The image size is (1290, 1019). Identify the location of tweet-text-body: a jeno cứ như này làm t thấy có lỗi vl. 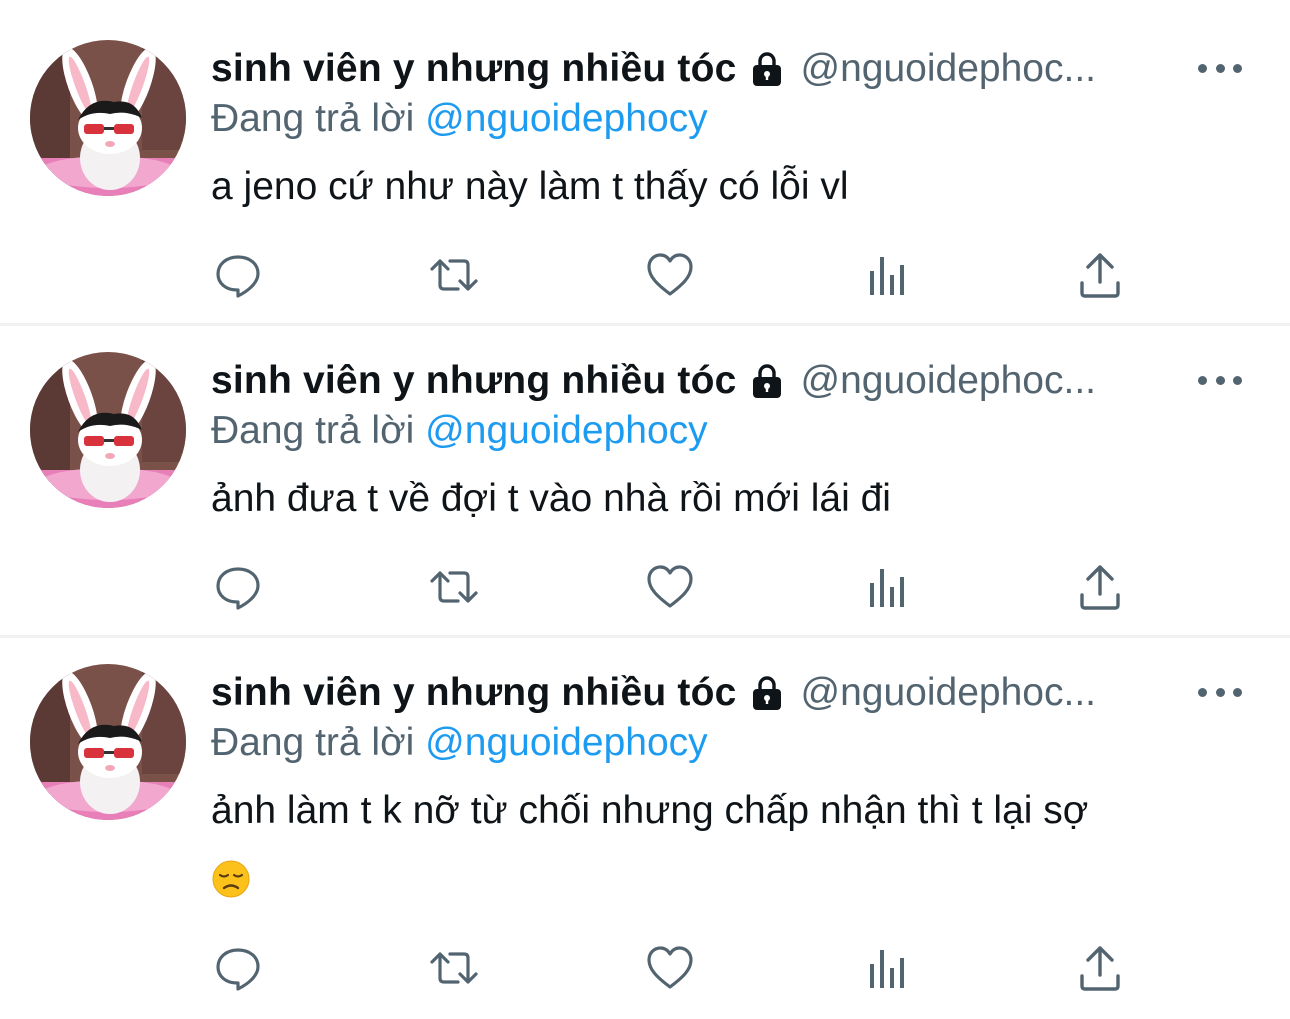
(530, 186).